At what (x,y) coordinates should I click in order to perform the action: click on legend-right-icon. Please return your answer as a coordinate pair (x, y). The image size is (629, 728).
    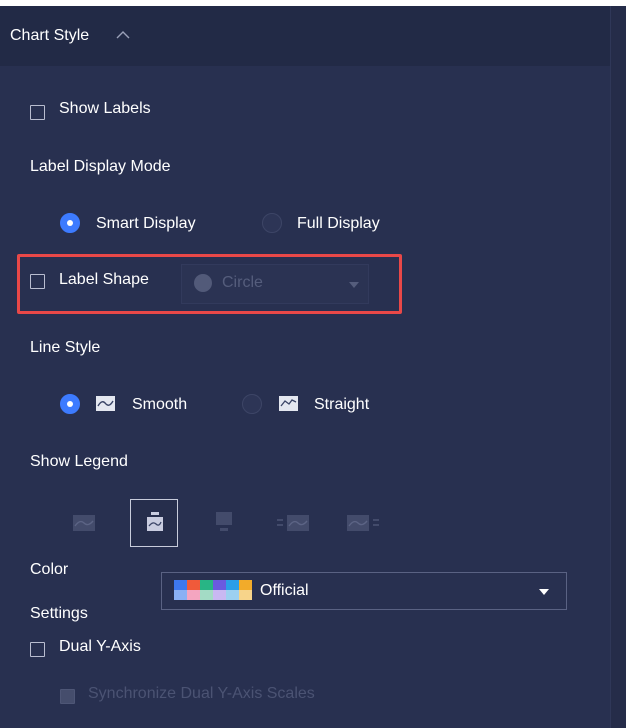
    Looking at the image, I should click on (363, 523).